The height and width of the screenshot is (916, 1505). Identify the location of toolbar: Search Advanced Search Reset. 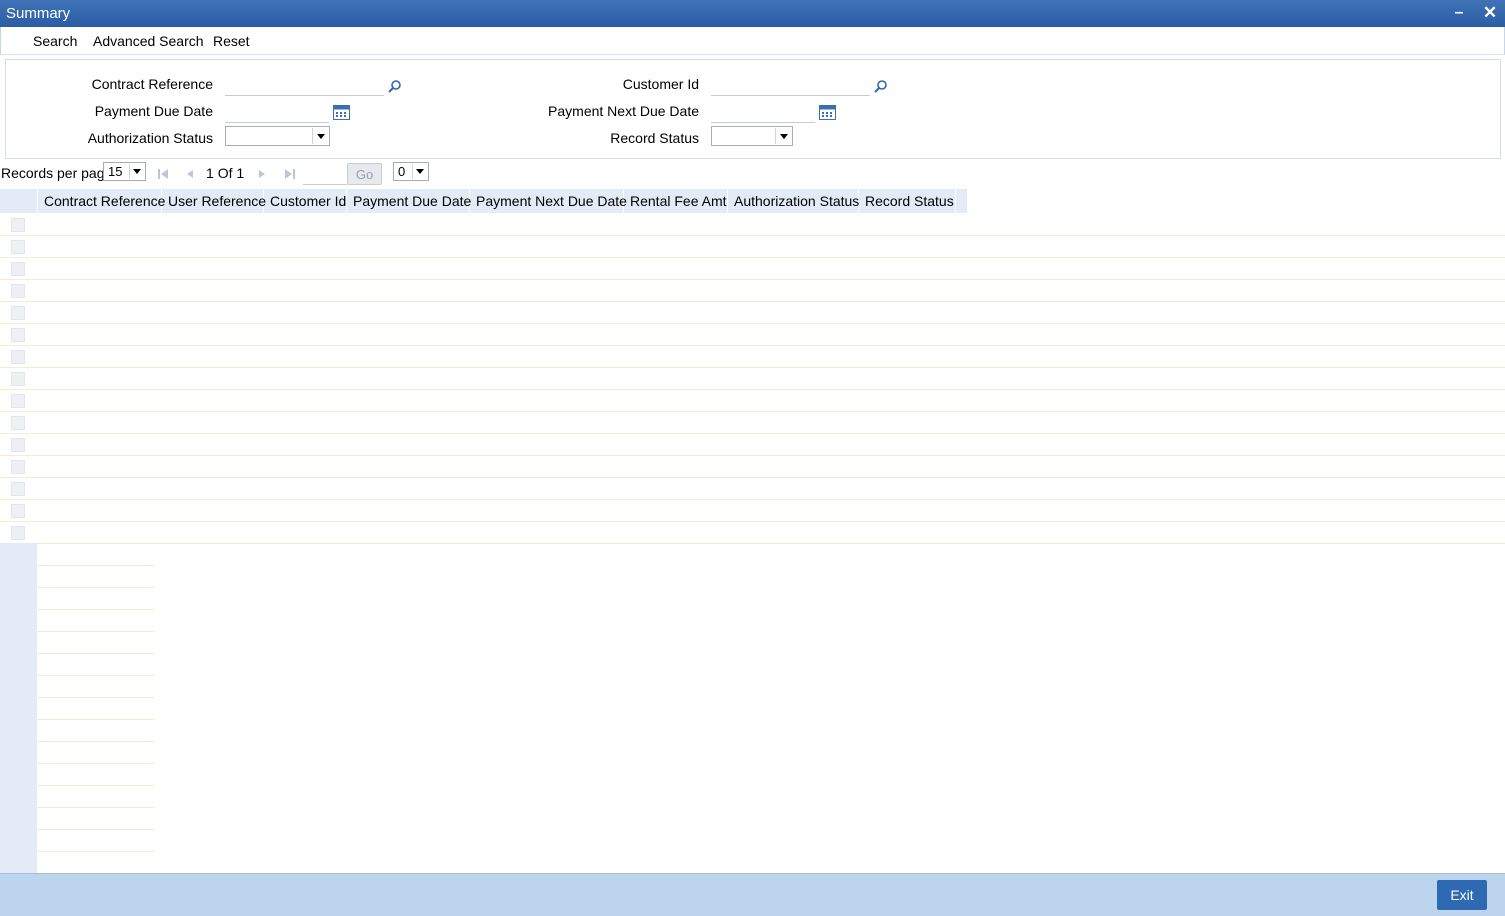
(752, 41).